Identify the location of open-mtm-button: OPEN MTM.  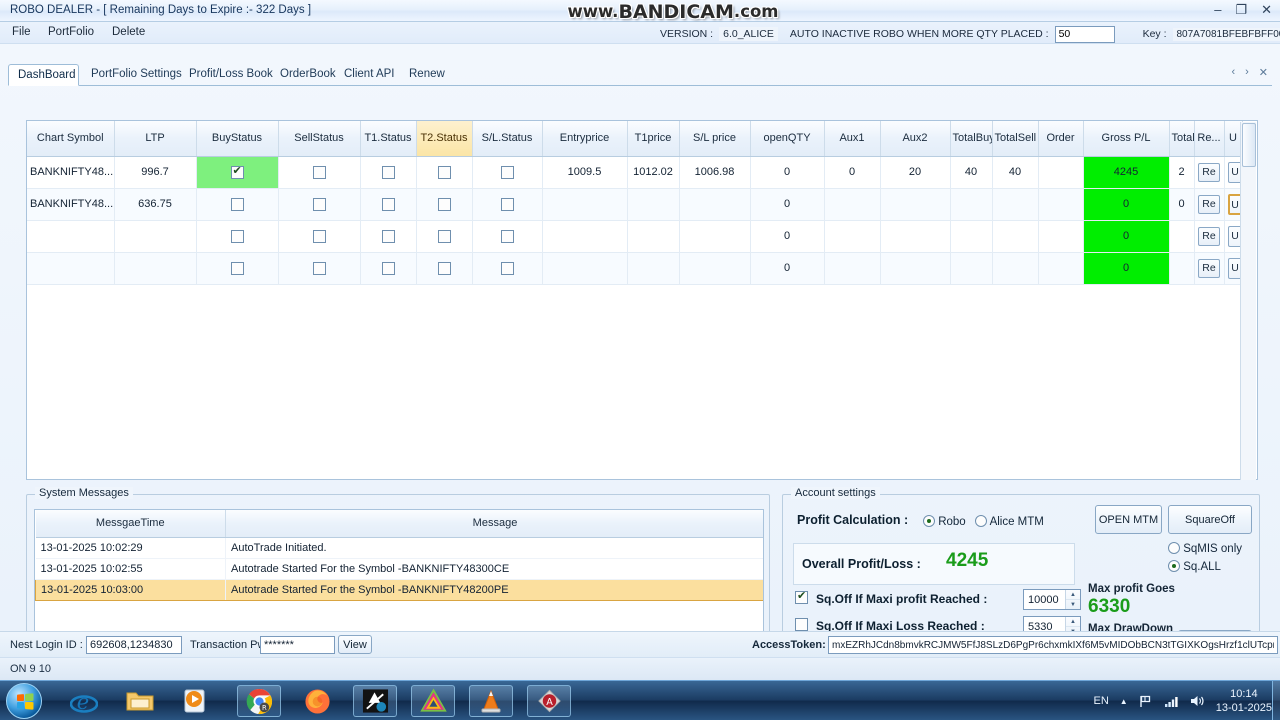
(1128, 519).